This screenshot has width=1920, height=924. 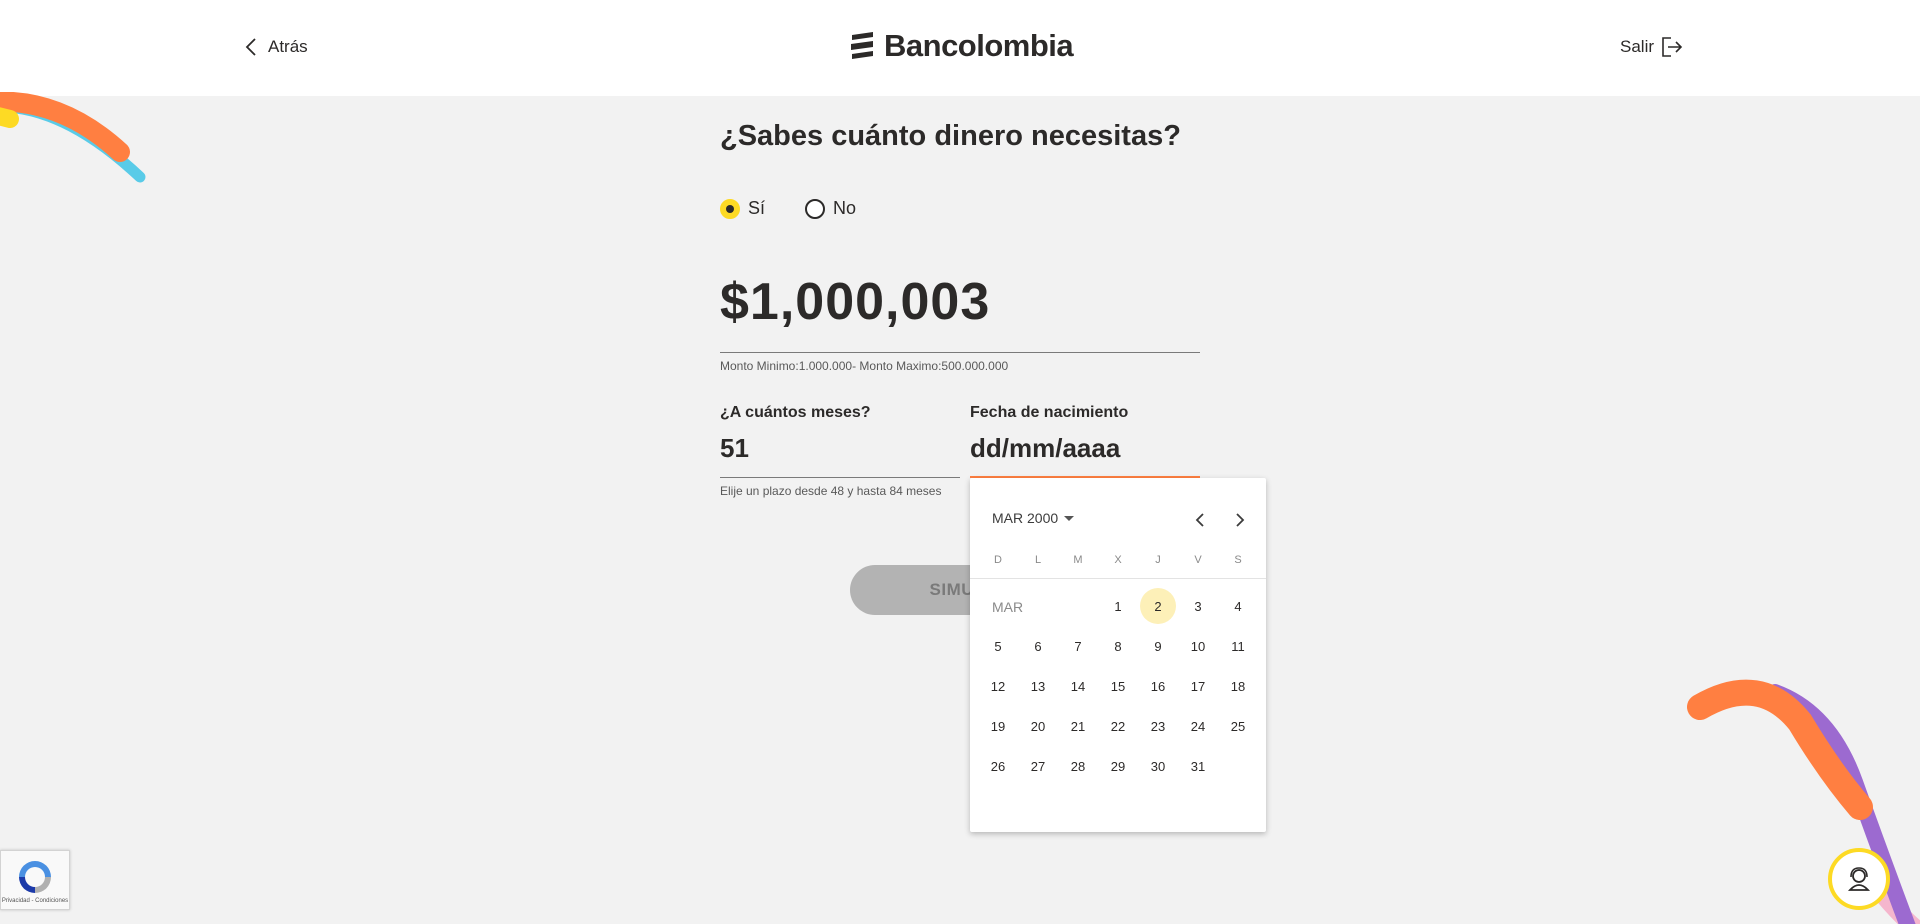 What do you see at coordinates (35, 876) in the screenshot?
I see `recaptcha-icon` at bounding box center [35, 876].